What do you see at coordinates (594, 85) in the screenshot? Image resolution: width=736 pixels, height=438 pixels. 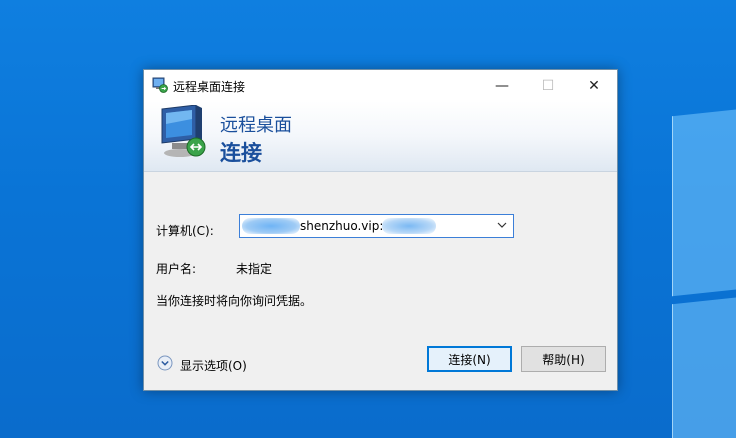 I see `close-button: ✕` at bounding box center [594, 85].